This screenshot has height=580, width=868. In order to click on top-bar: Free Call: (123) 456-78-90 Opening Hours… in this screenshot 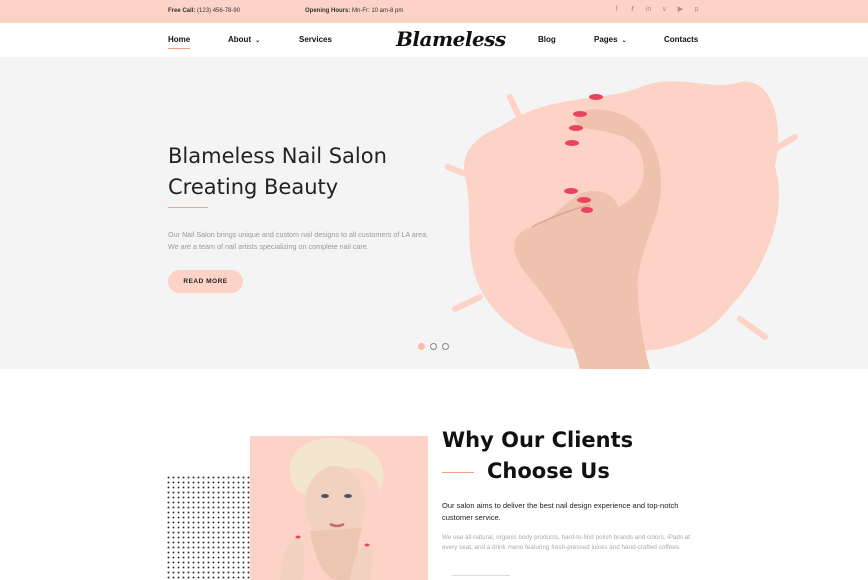, I will do `click(434, 11)`.